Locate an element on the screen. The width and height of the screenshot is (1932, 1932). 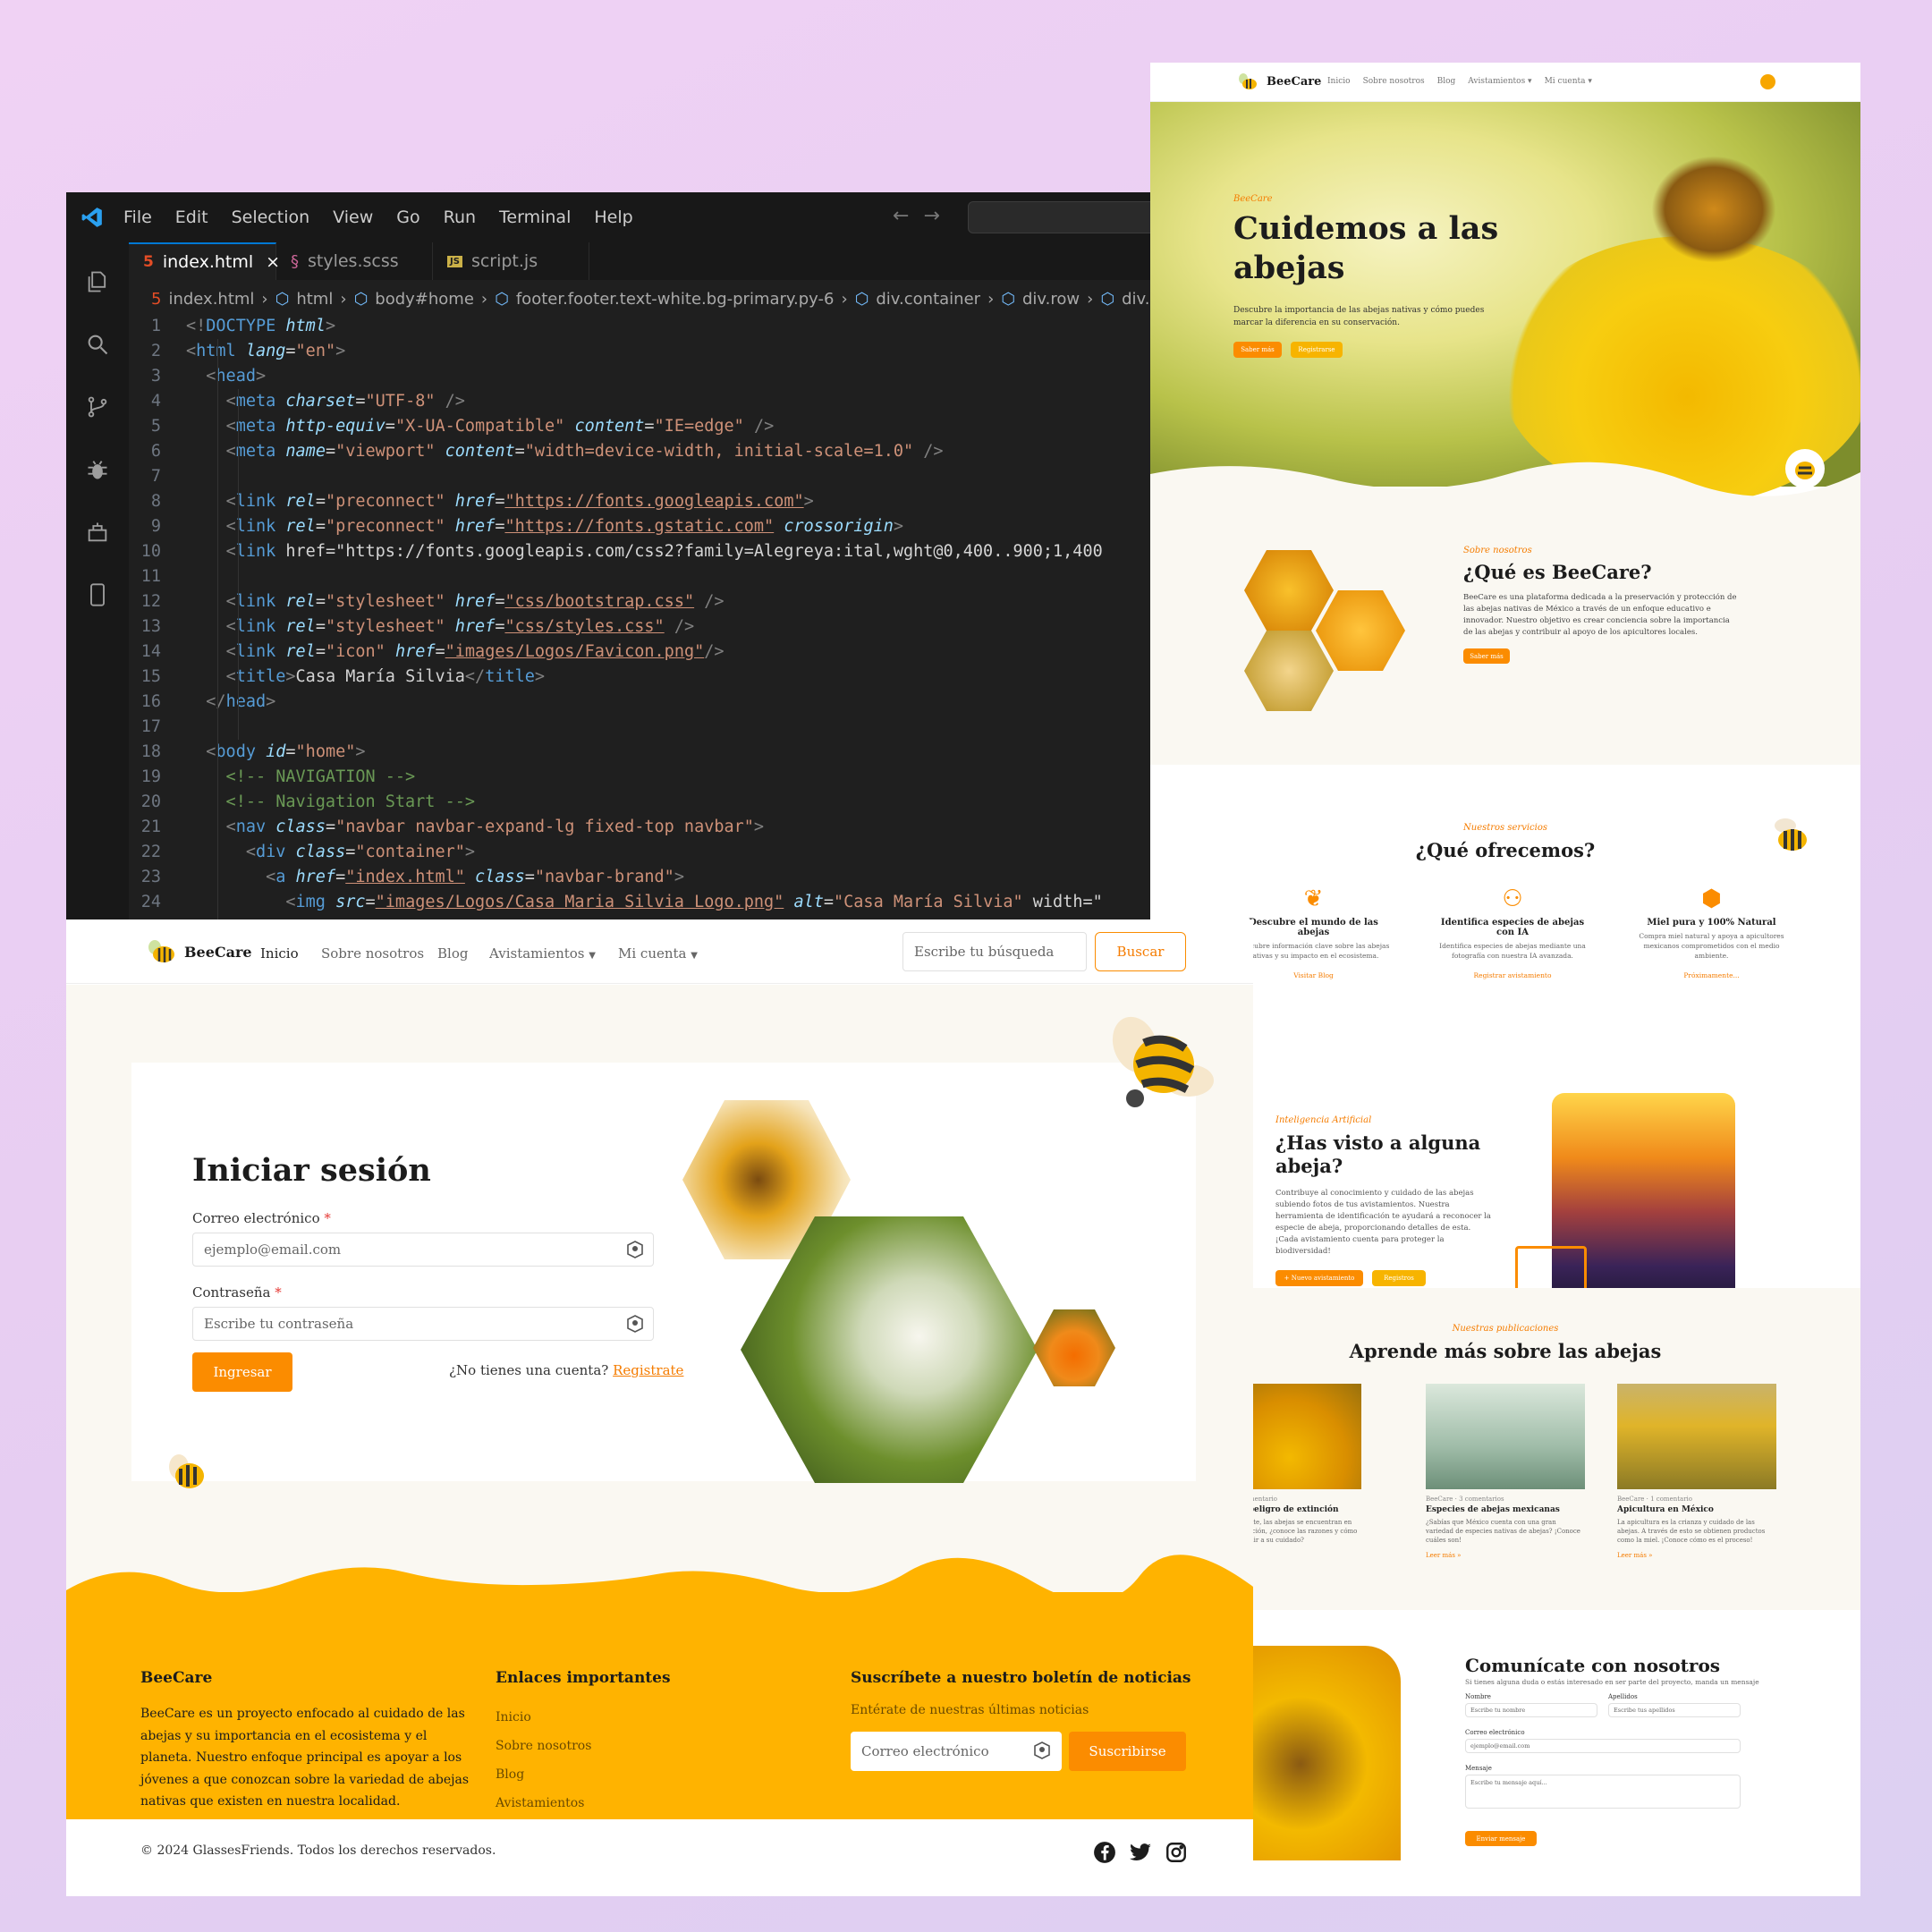
breadcrumb-item: div.container is located at coordinates (928, 299).